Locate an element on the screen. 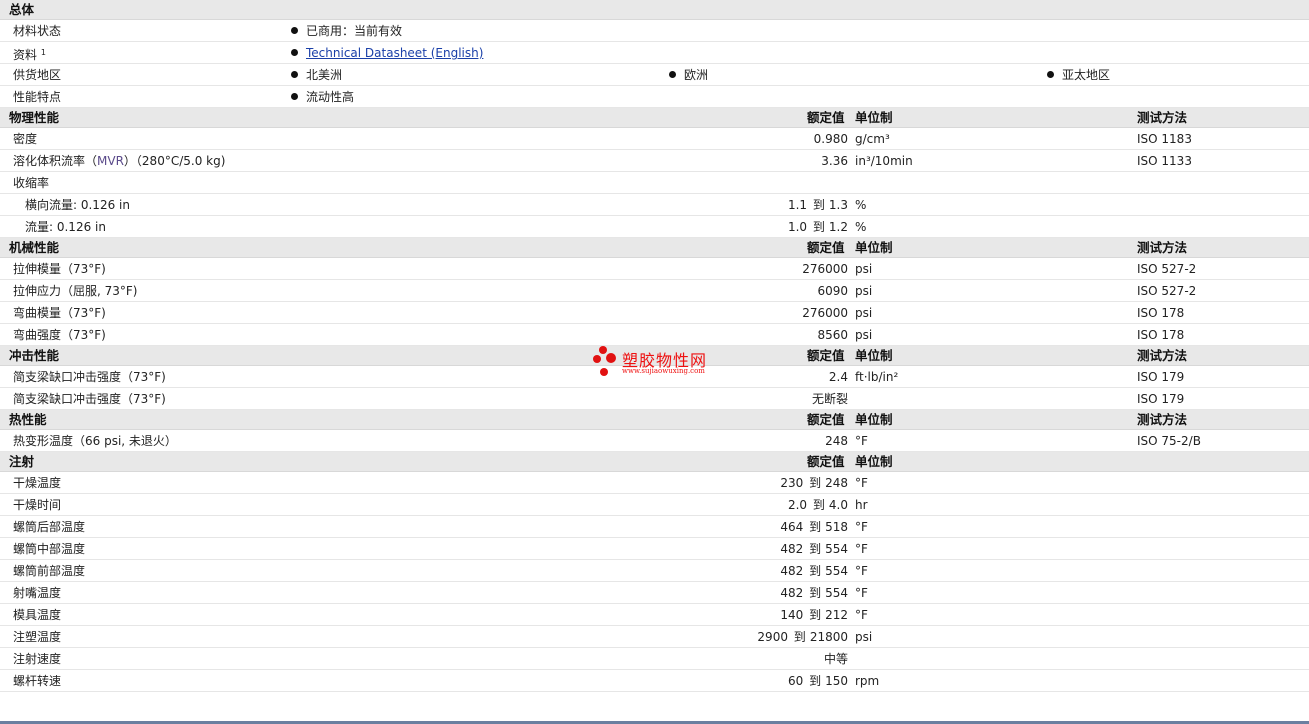 This screenshot has height=724, width=1309. row-label: 收缩率 is located at coordinates (31, 183).